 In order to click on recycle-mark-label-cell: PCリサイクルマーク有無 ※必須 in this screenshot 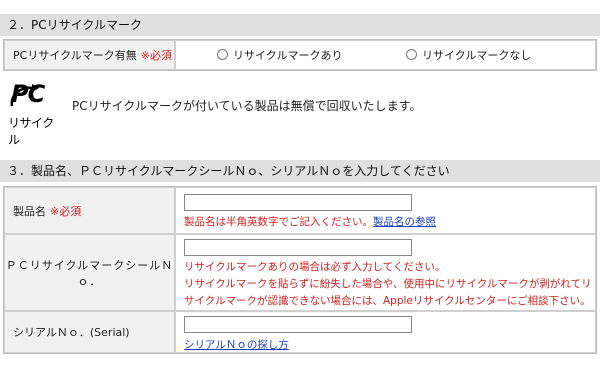, I will do `click(89, 55)`.